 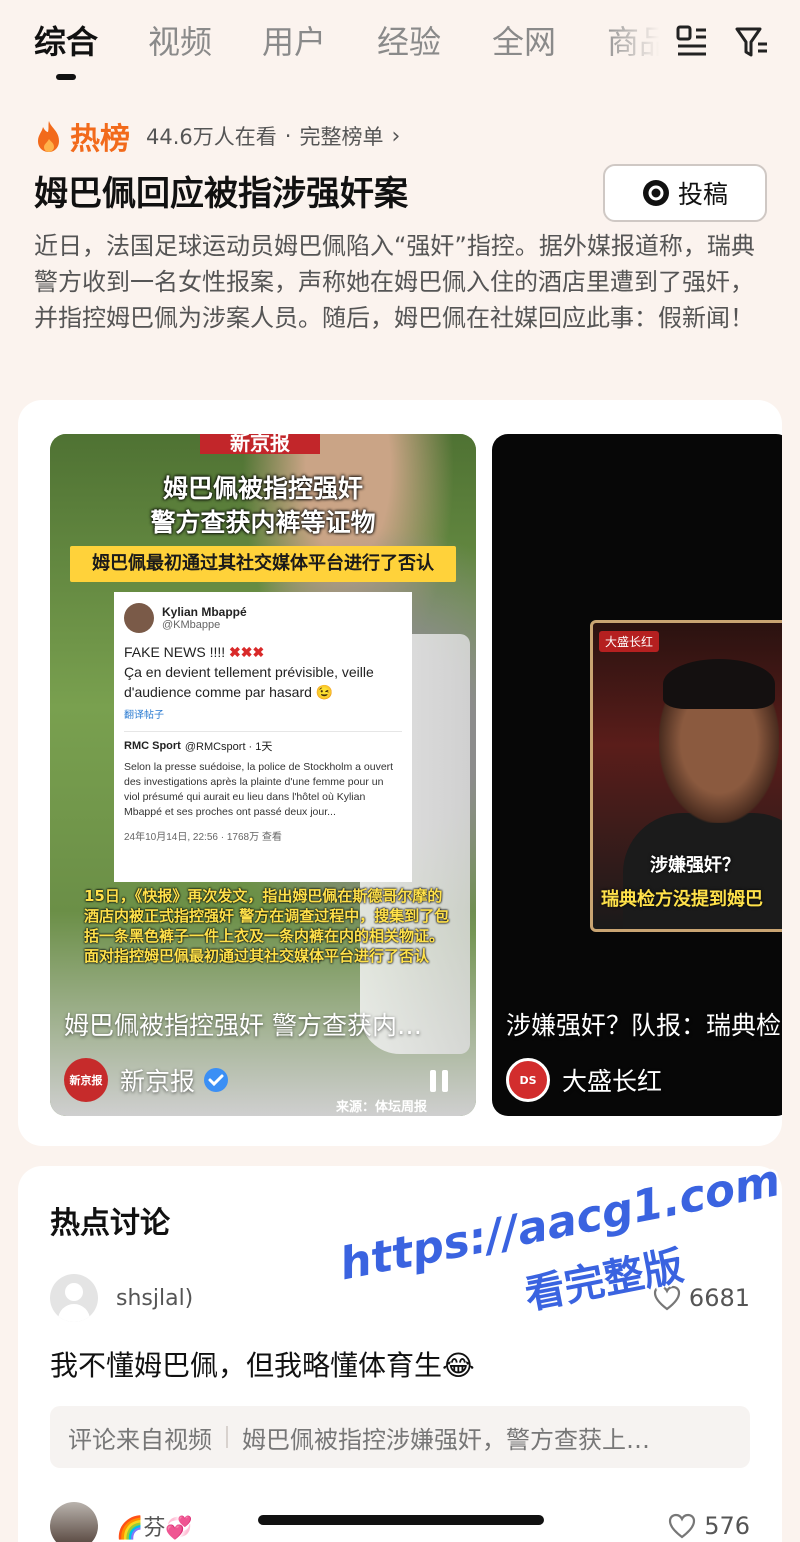 I want to click on like-button: 576, so click(x=709, y=1524).